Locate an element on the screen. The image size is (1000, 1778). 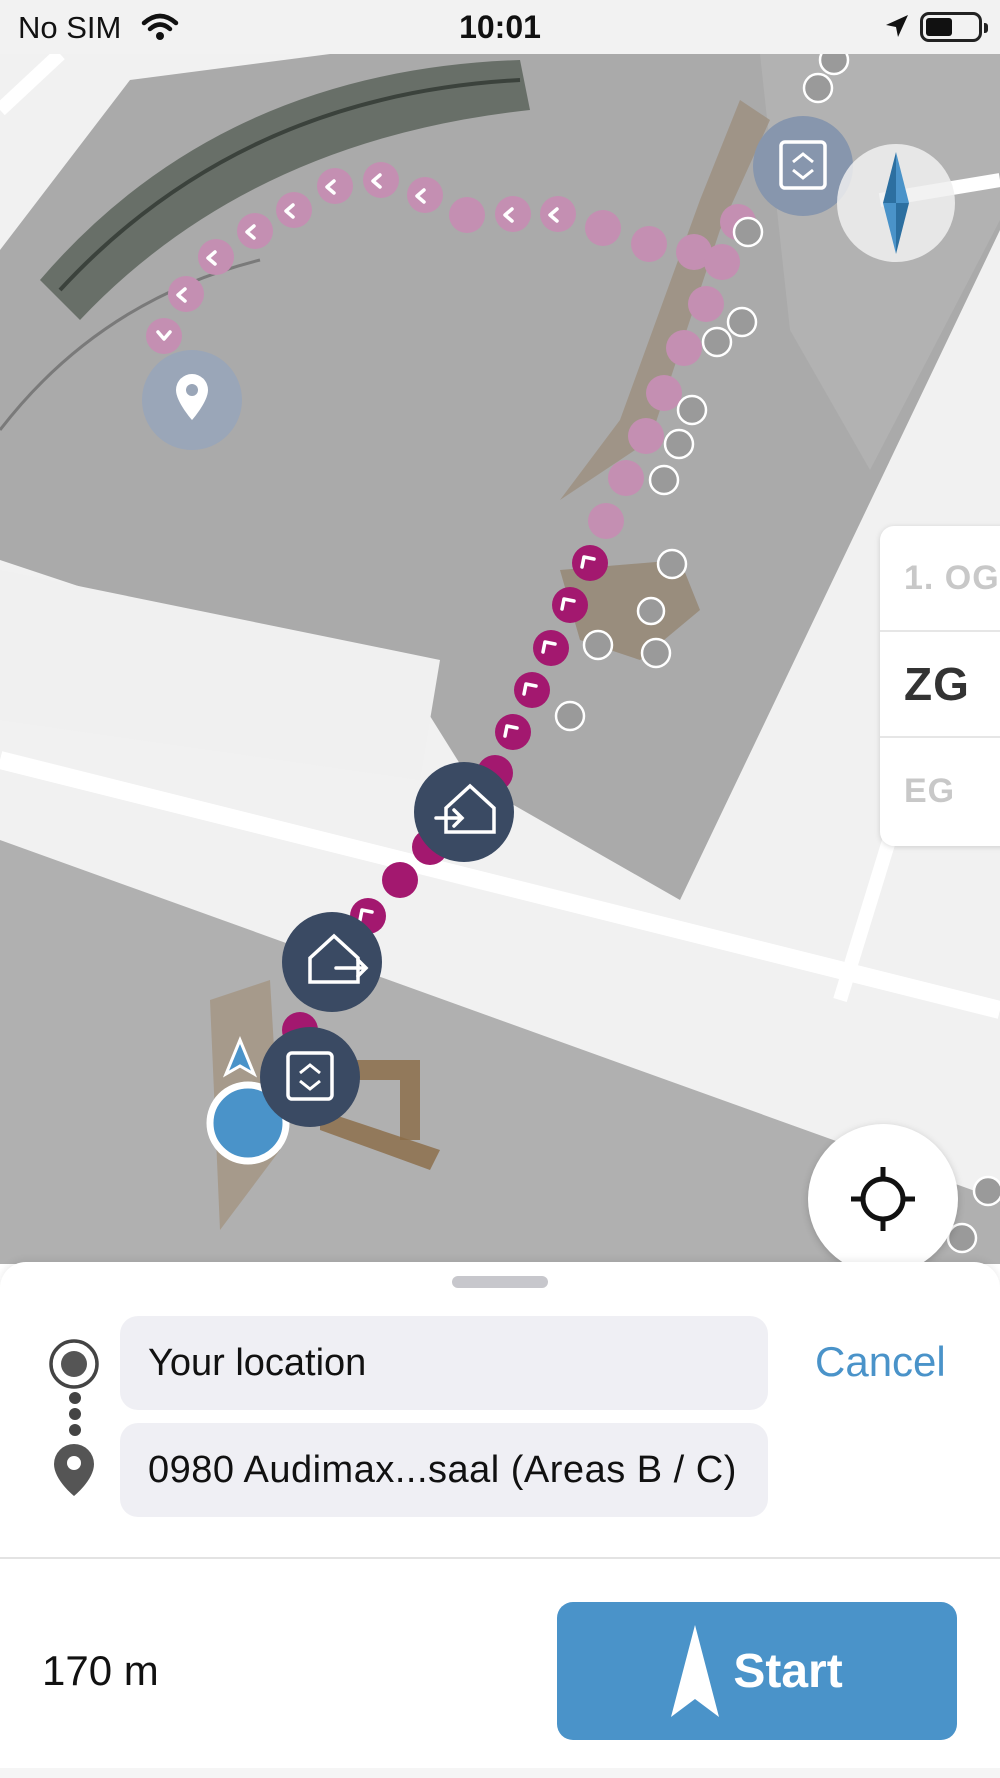
building-exit-icon is located at coordinates (332, 962).